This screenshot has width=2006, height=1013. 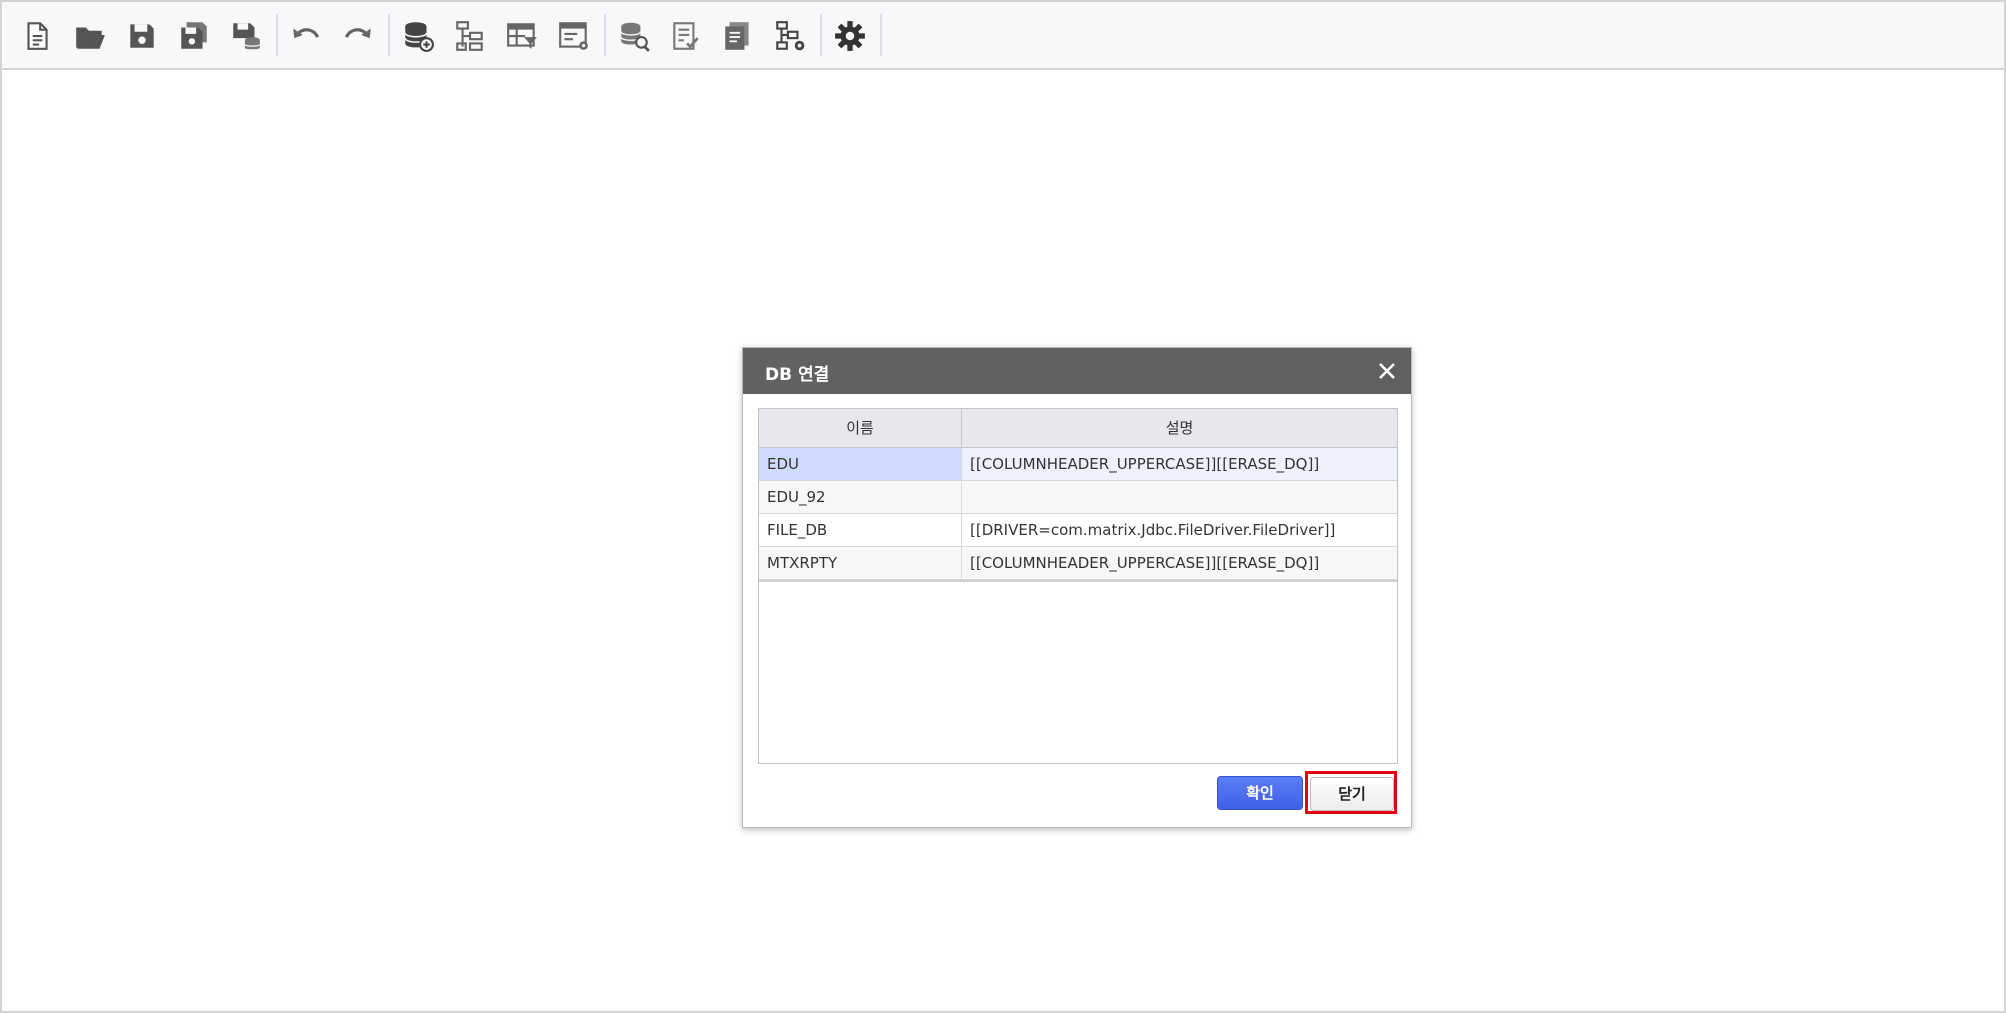 What do you see at coordinates (634, 36) in the screenshot?
I see `db-query-icon` at bounding box center [634, 36].